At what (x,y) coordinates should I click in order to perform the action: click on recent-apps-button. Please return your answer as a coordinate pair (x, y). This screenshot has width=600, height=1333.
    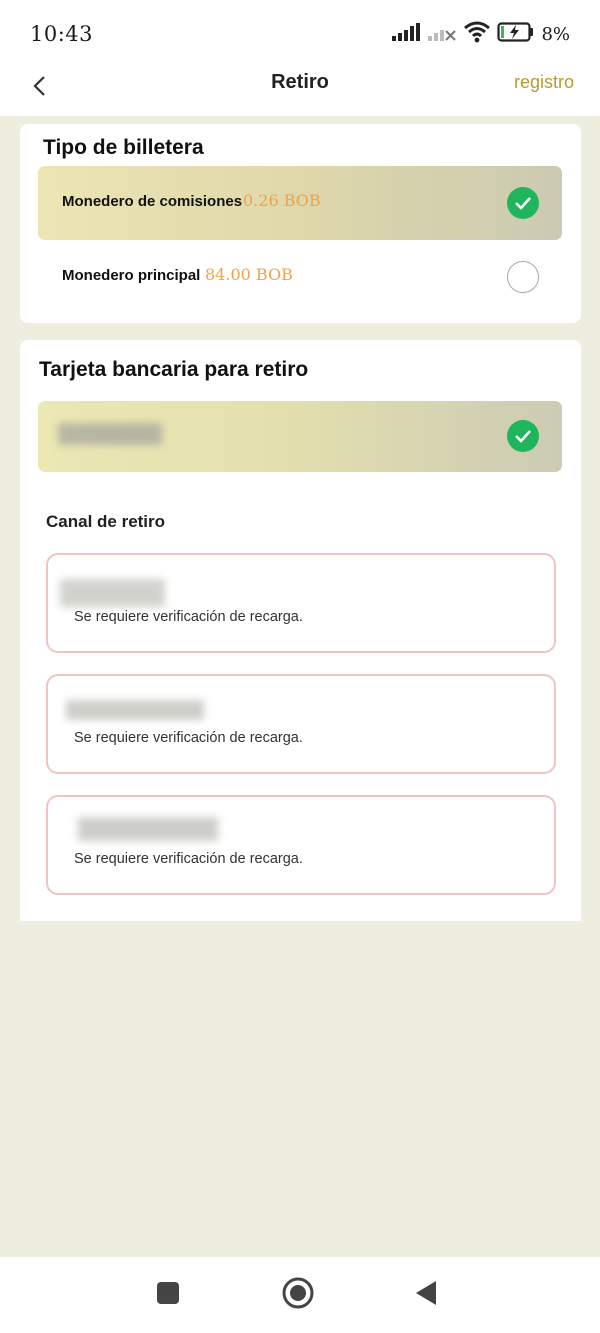
    Looking at the image, I should click on (168, 1295).